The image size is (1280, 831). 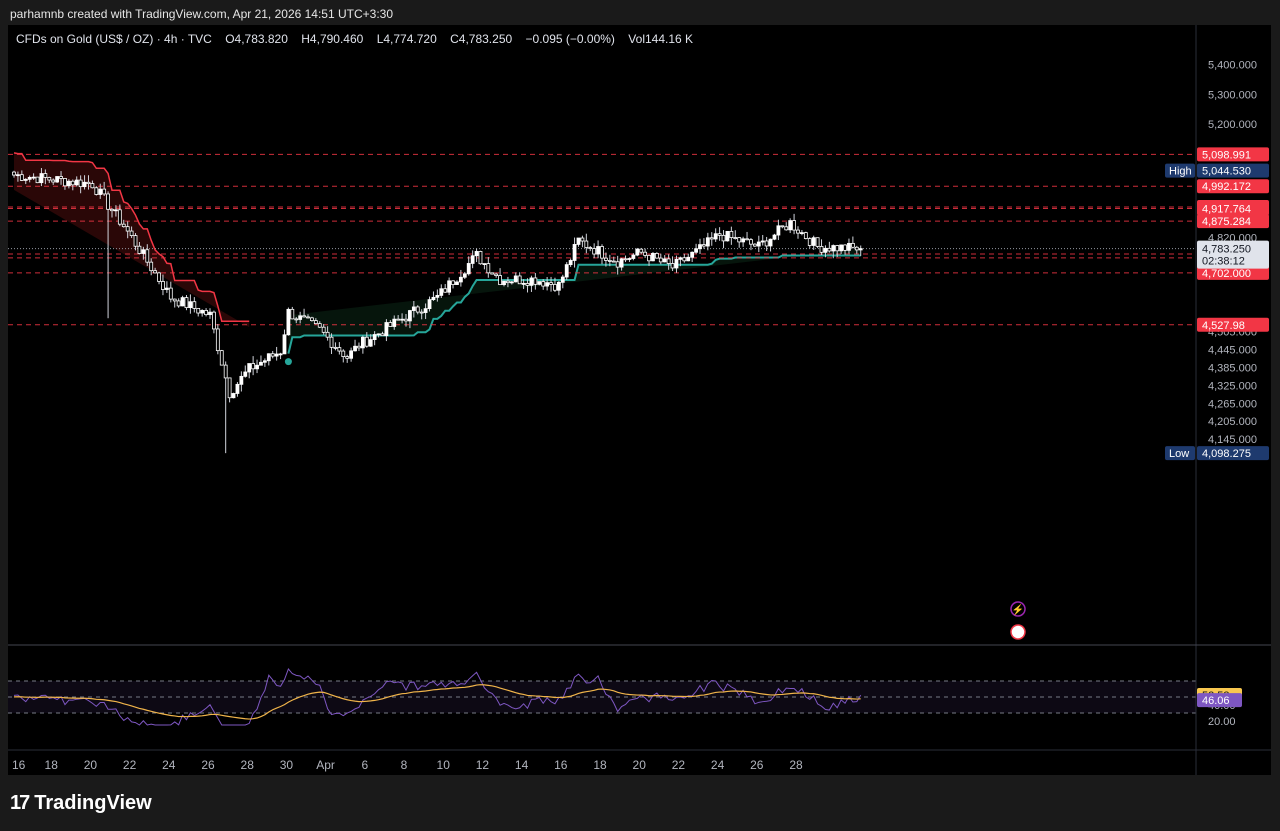 I want to click on x-tick-label: 10, so click(x=444, y=765).